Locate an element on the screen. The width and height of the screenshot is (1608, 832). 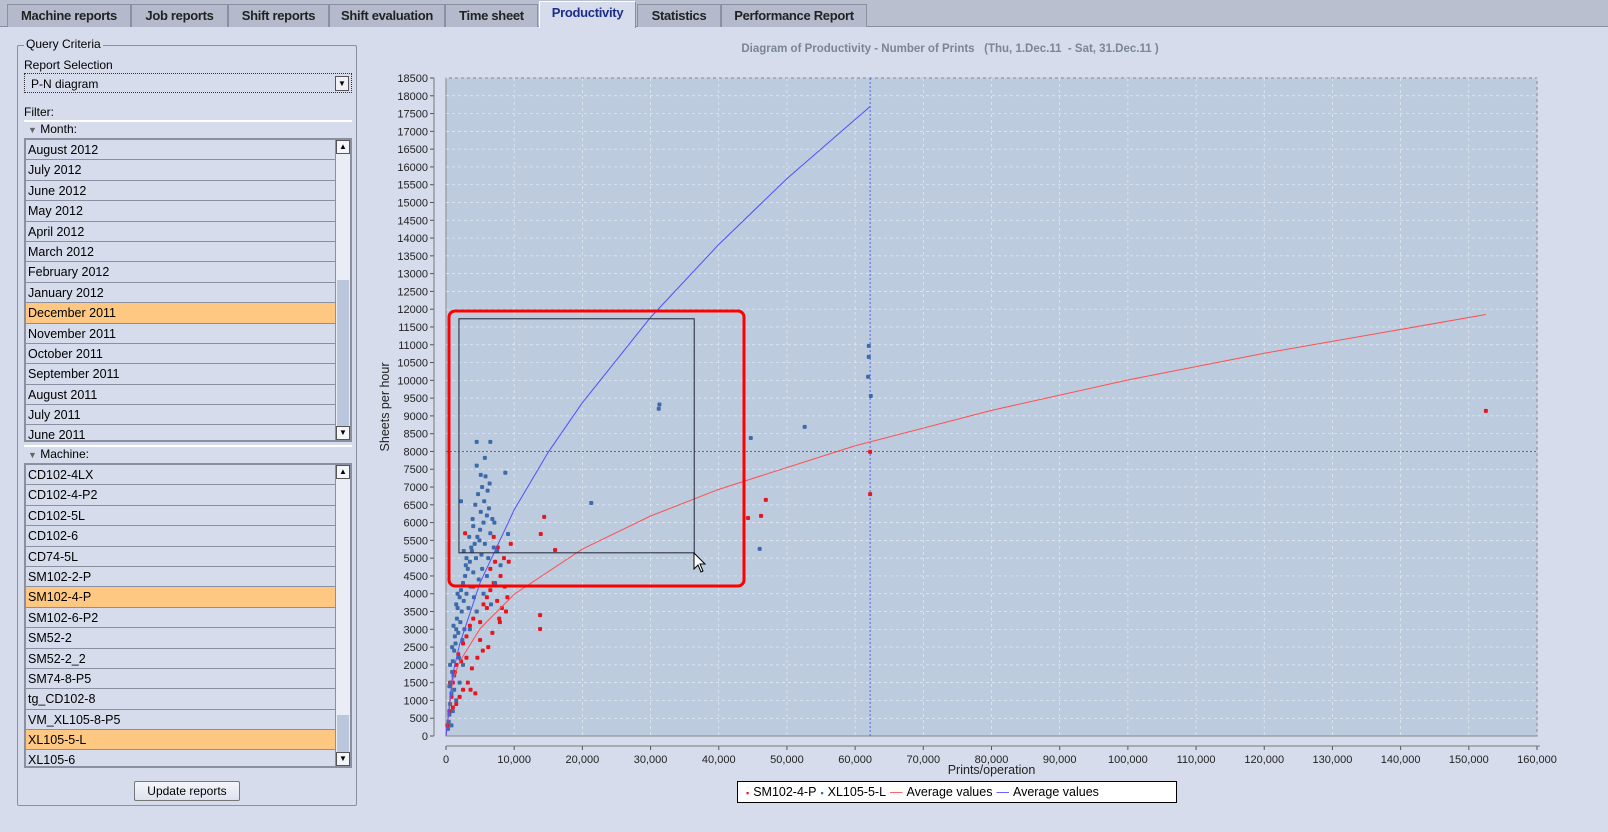
list-item: CD102-5L is located at coordinates (181, 516).